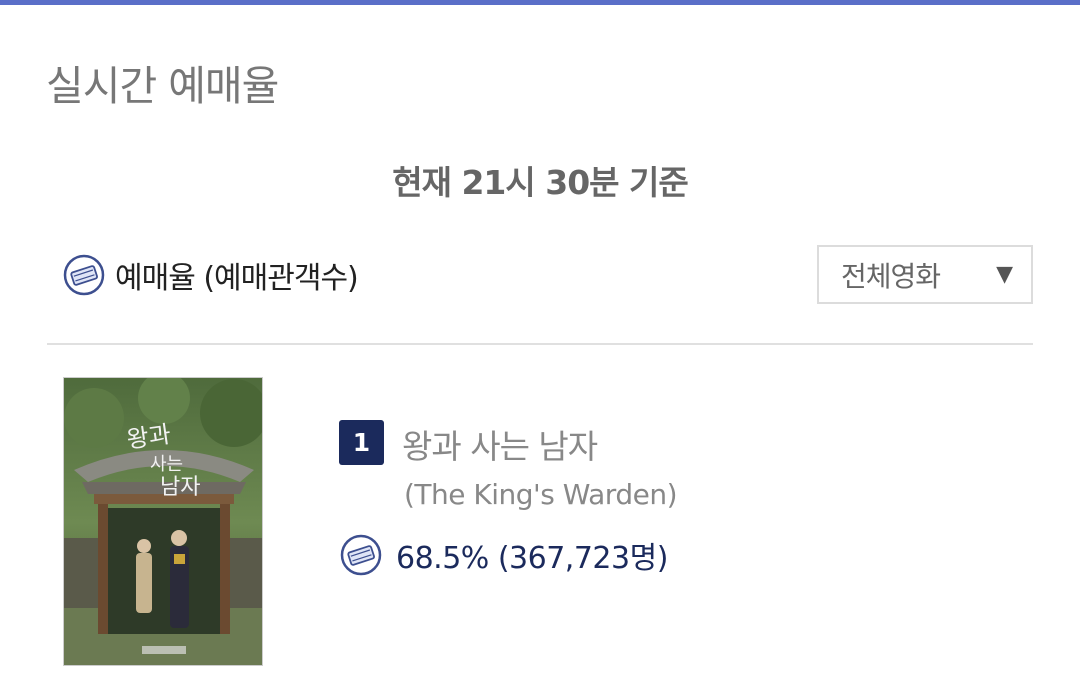 Image resolution: width=1080 pixels, height=684 pixels. I want to click on section-divider, so click(540, 344).